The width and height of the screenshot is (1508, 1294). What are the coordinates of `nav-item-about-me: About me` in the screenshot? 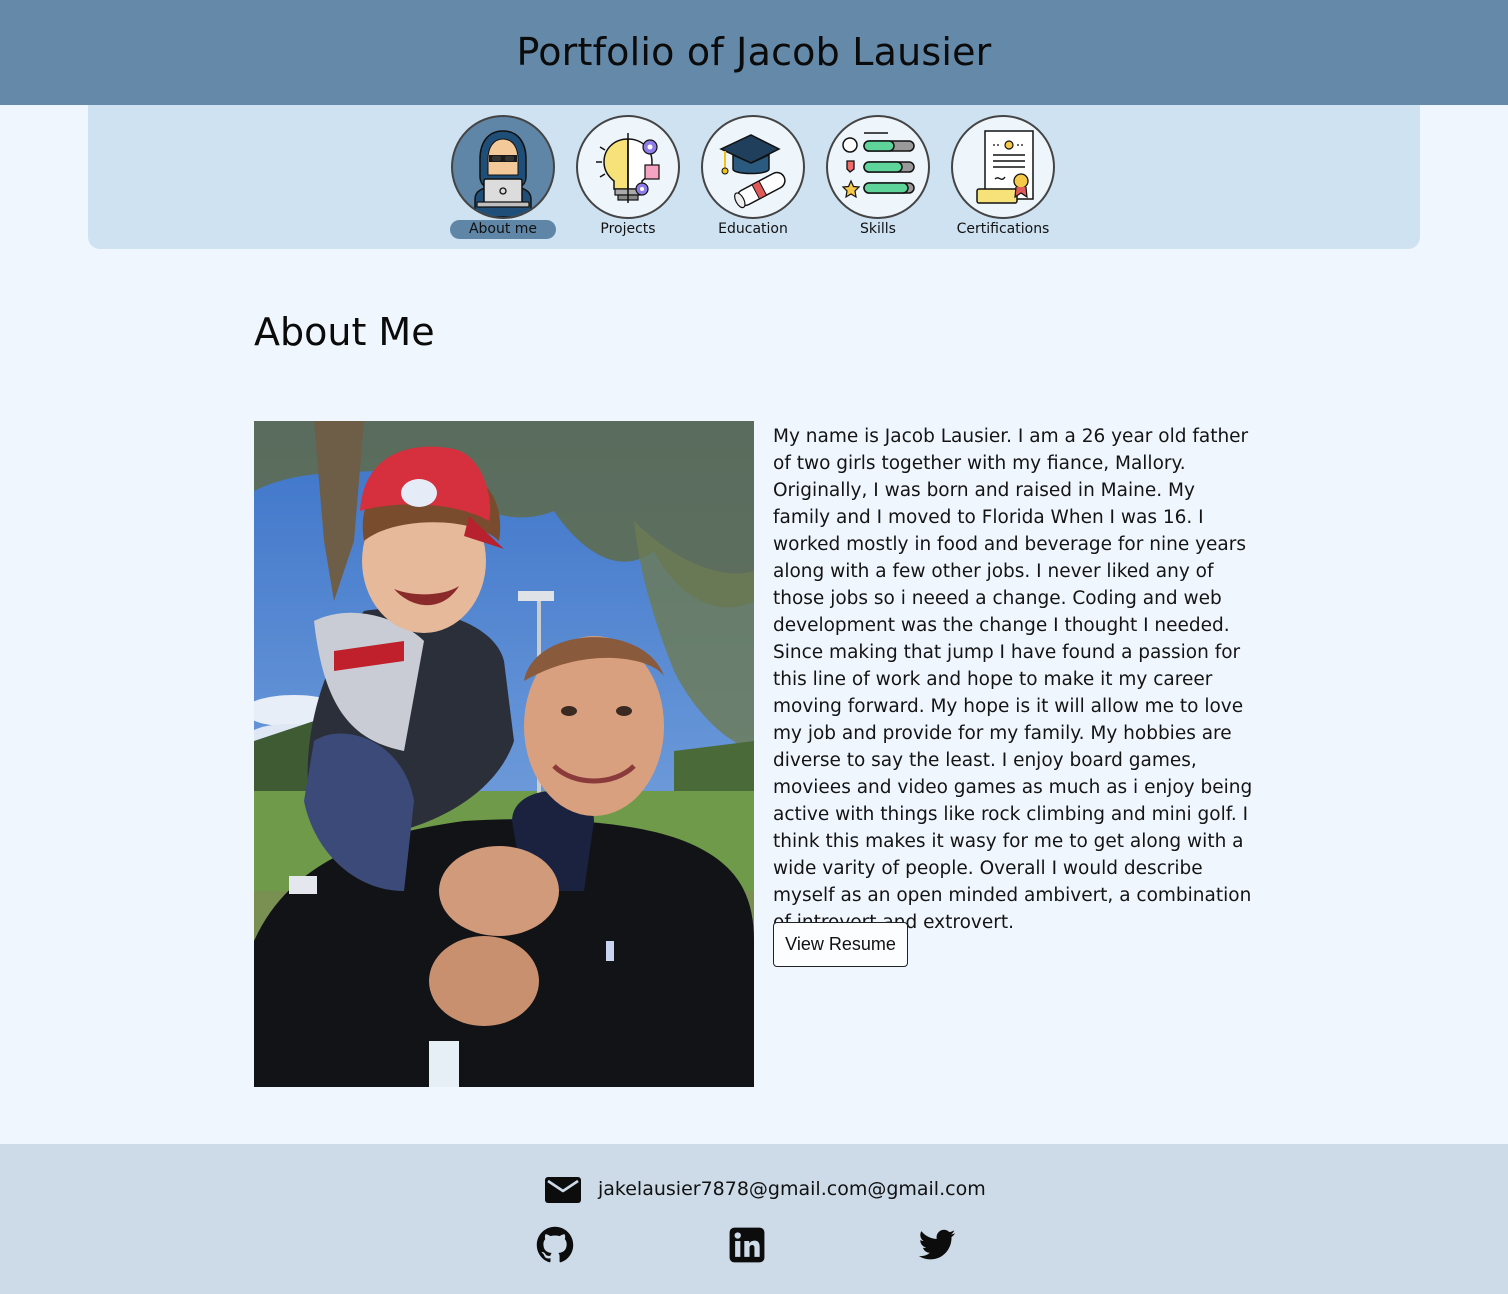 It's located at (503, 178).